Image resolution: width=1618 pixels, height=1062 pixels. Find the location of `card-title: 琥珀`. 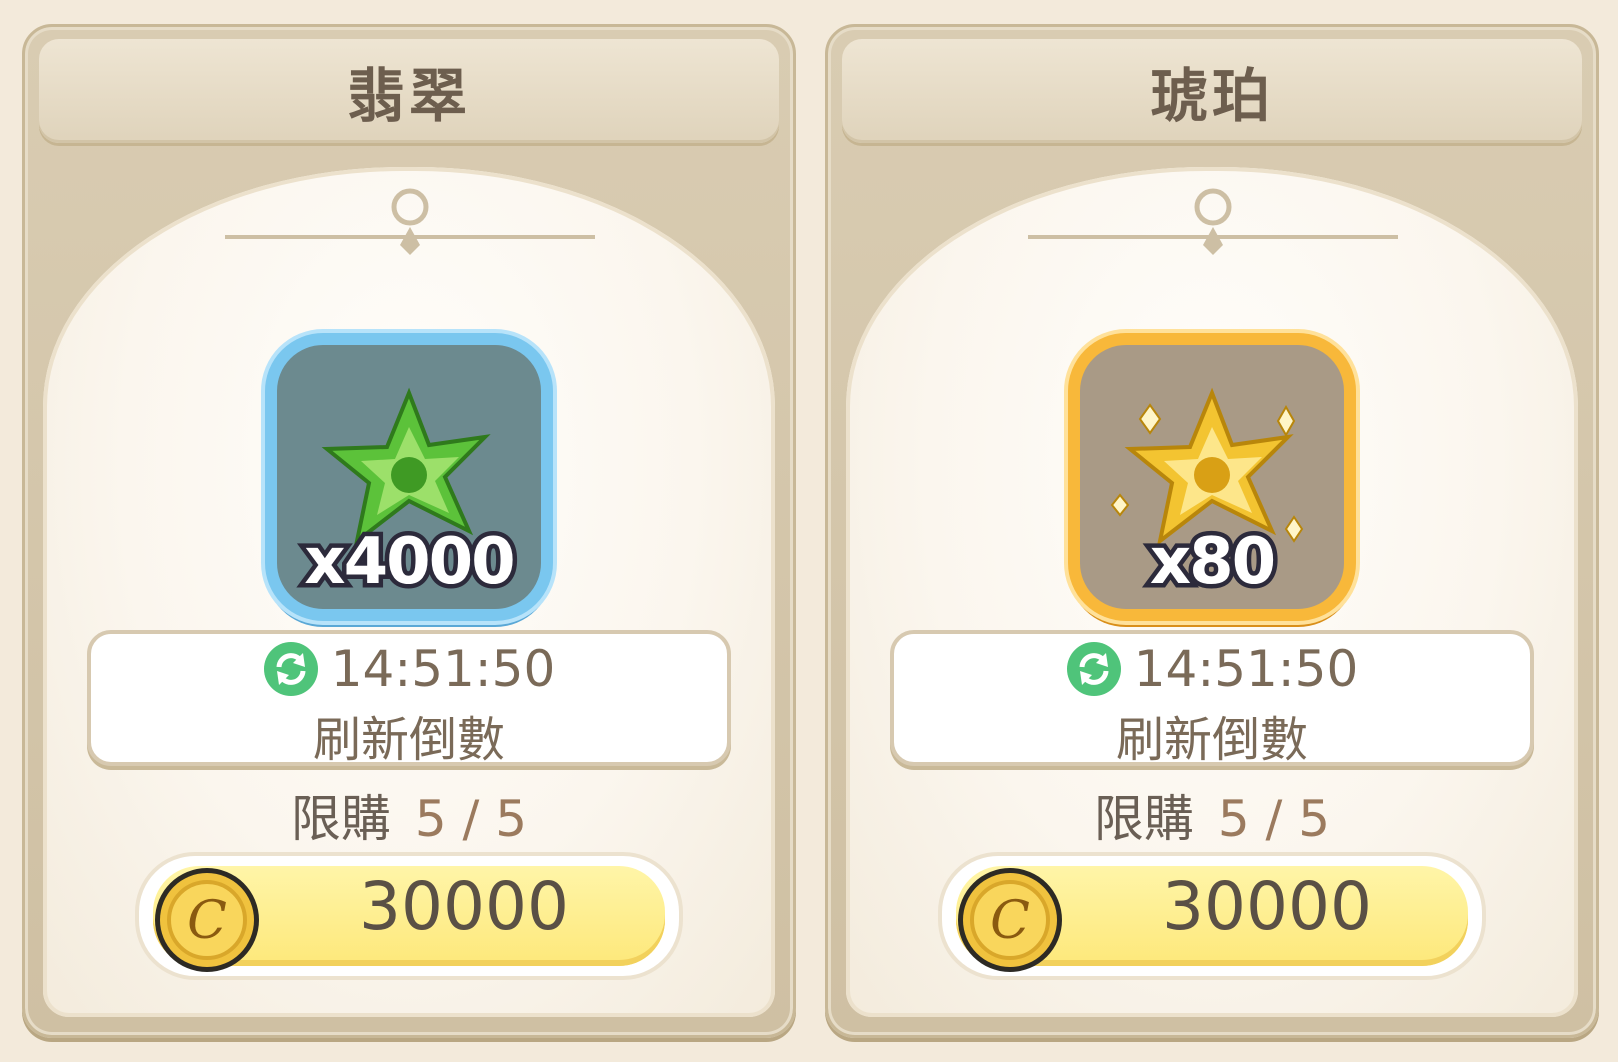

card-title: 琥珀 is located at coordinates (1211, 96).